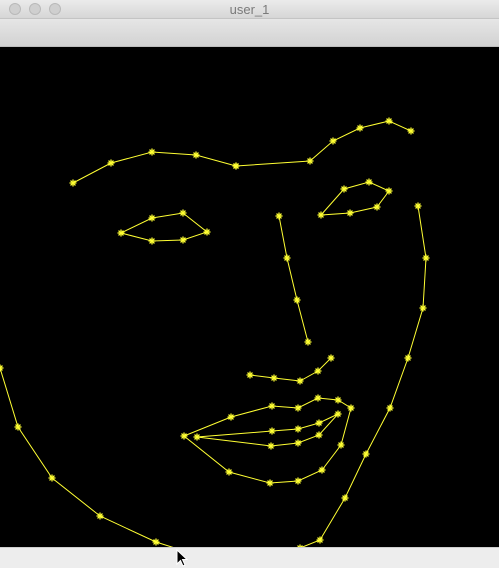  I want to click on inner-lip-line, so click(267, 430).